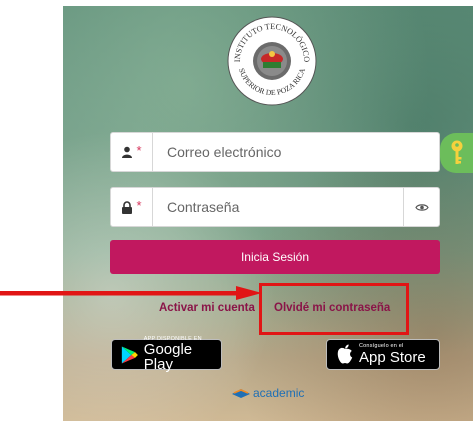 The width and height of the screenshot is (473, 421). I want to click on show-password-toggle, so click(421, 207).